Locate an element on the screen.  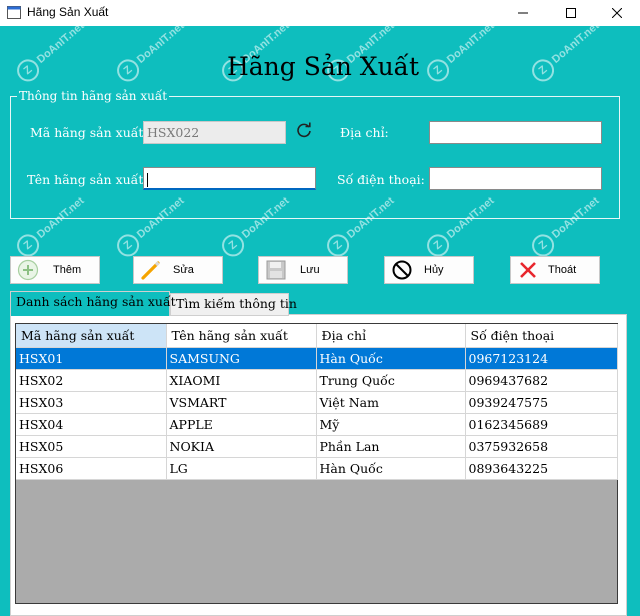
table-cell: HSX01 is located at coordinates (91, 358).